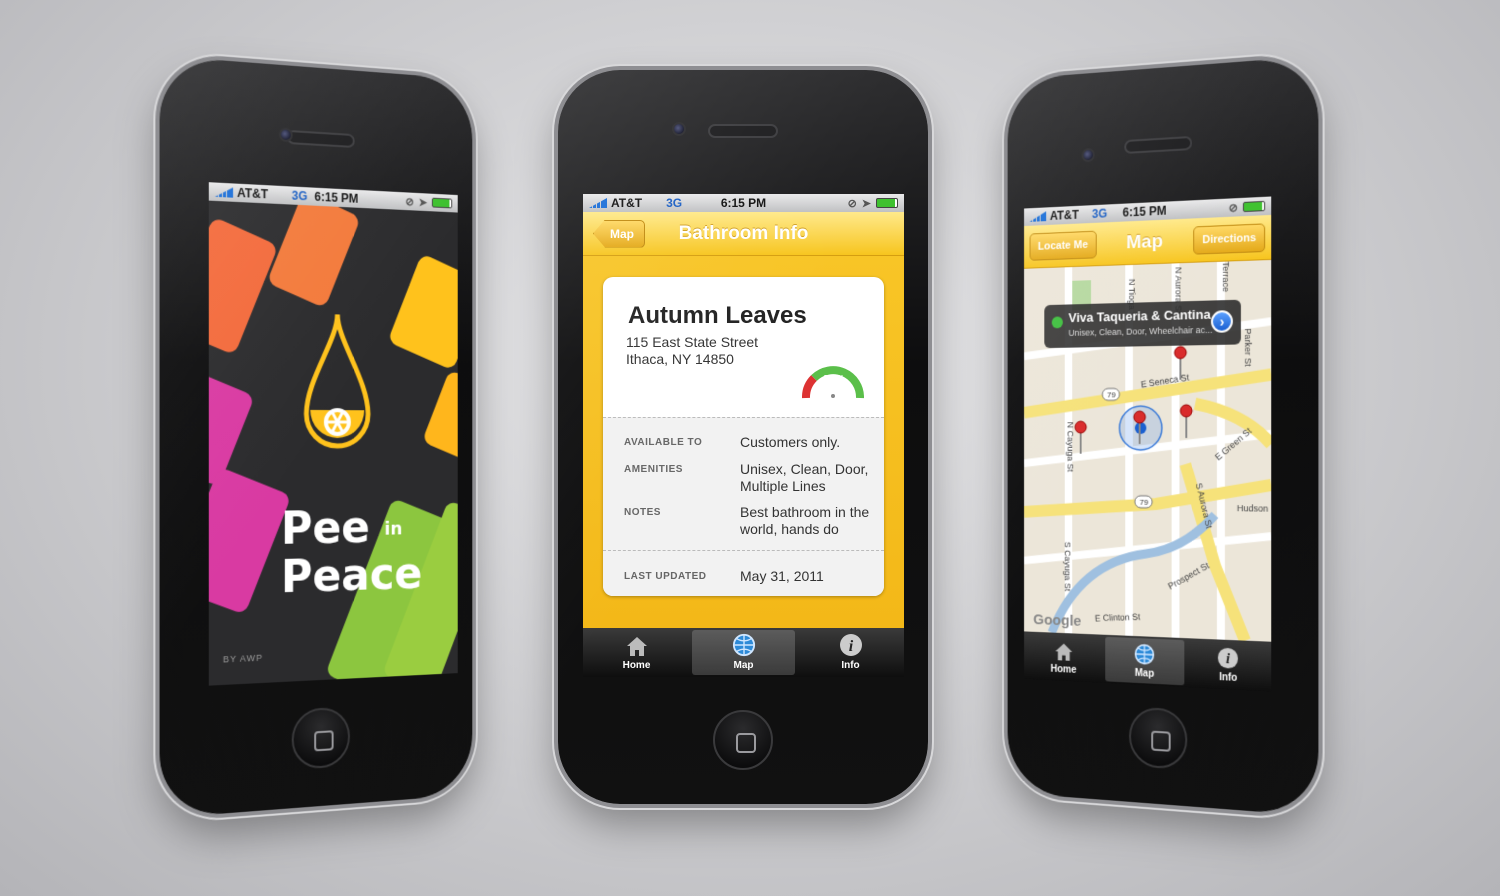 The image size is (1500, 896). What do you see at coordinates (850, 645) in the screenshot?
I see `info-icon: i` at bounding box center [850, 645].